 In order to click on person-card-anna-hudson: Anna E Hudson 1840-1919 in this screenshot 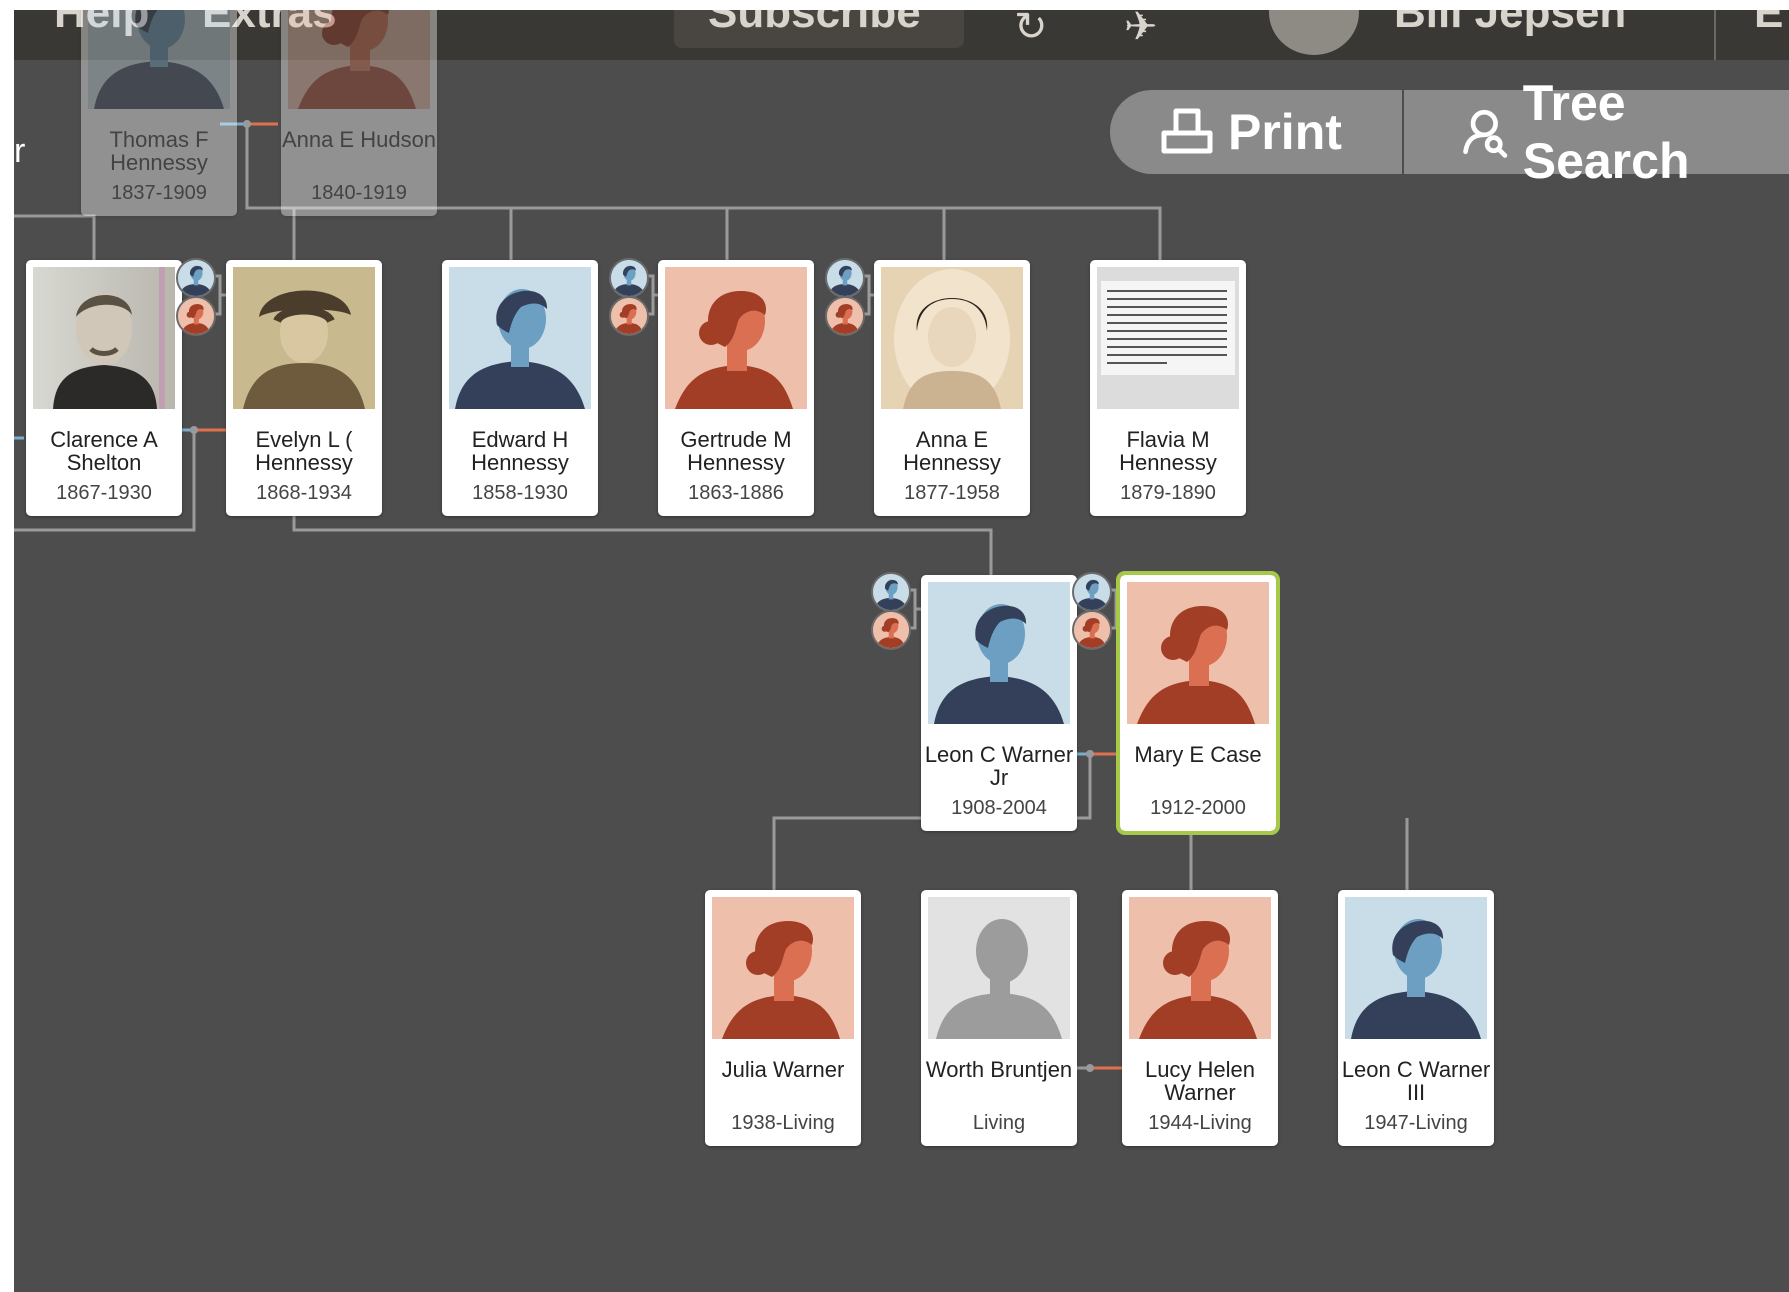, I will do `click(359, 113)`.